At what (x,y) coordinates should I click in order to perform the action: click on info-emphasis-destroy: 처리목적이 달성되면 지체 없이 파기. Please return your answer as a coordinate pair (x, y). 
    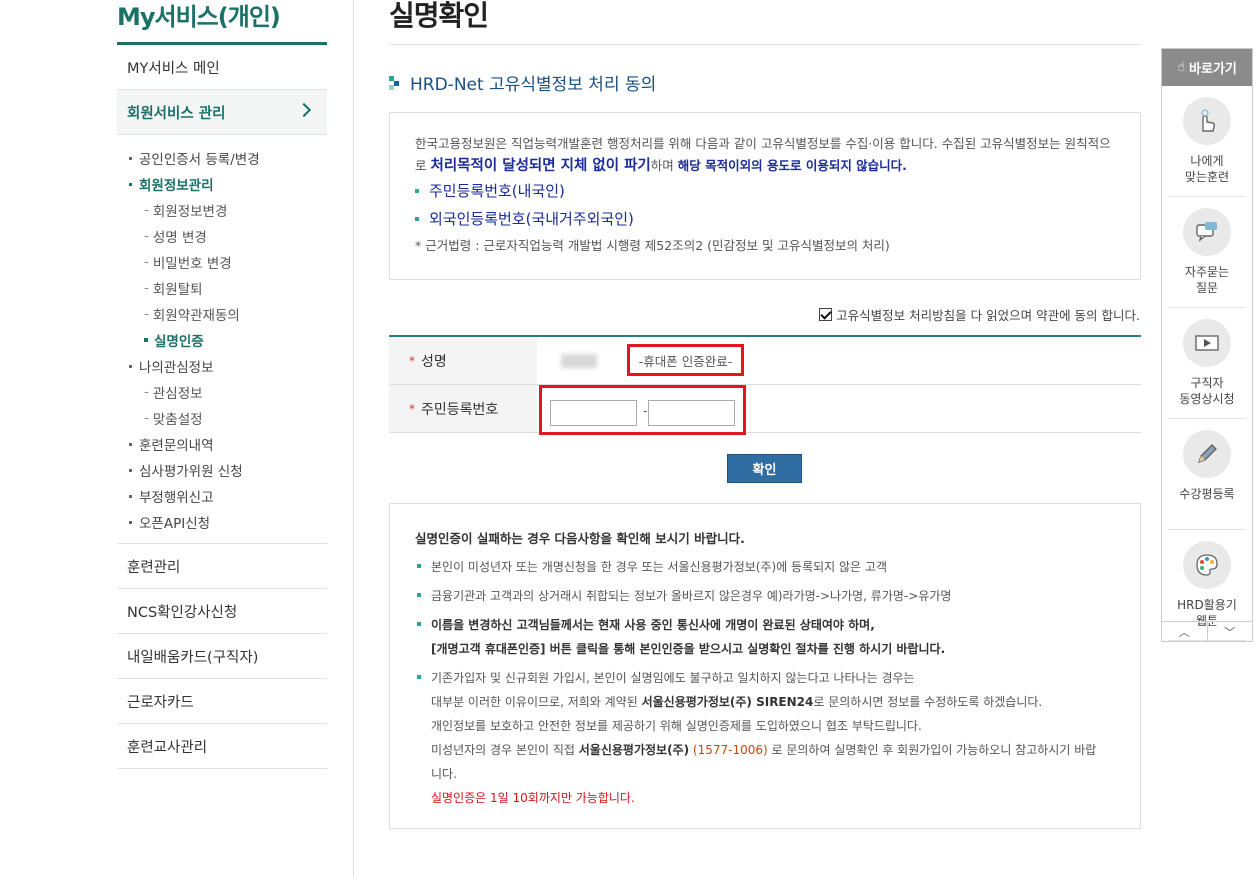
    Looking at the image, I should click on (540, 166).